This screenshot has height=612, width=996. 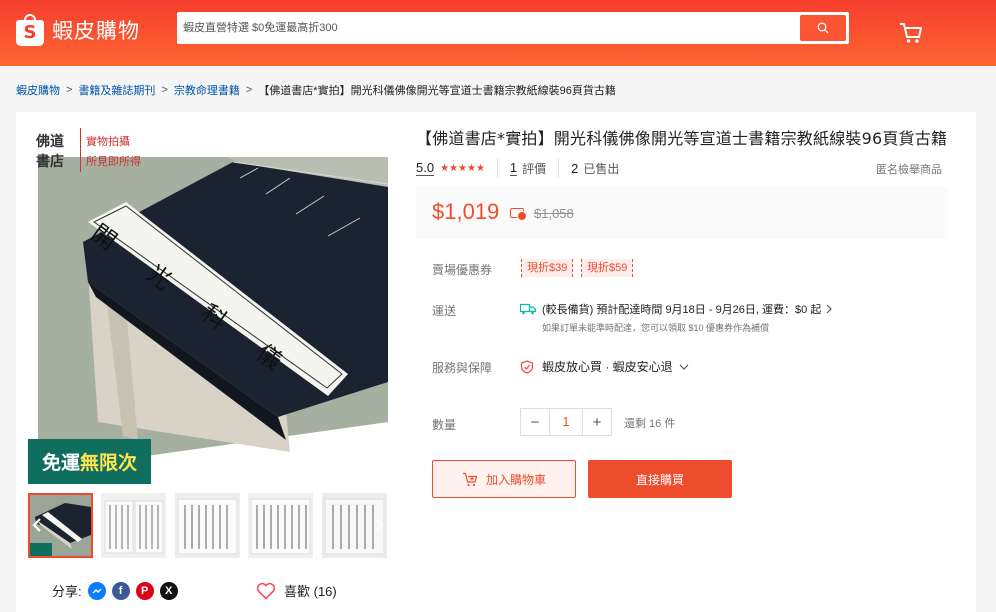 What do you see at coordinates (38, 90) in the screenshot?
I see `breadcrumb-home: 蝦皮購物` at bounding box center [38, 90].